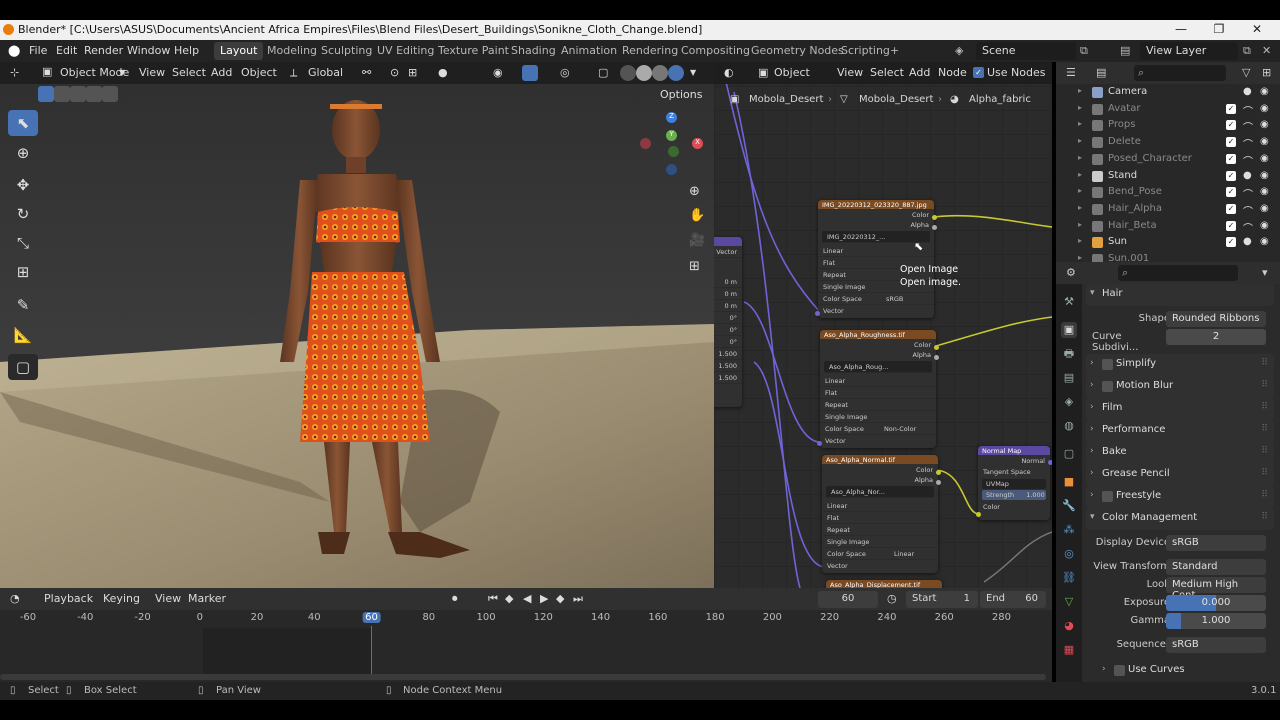 This screenshot has width=1280, height=720. I want to click on vector-socket, so click(819, 443).